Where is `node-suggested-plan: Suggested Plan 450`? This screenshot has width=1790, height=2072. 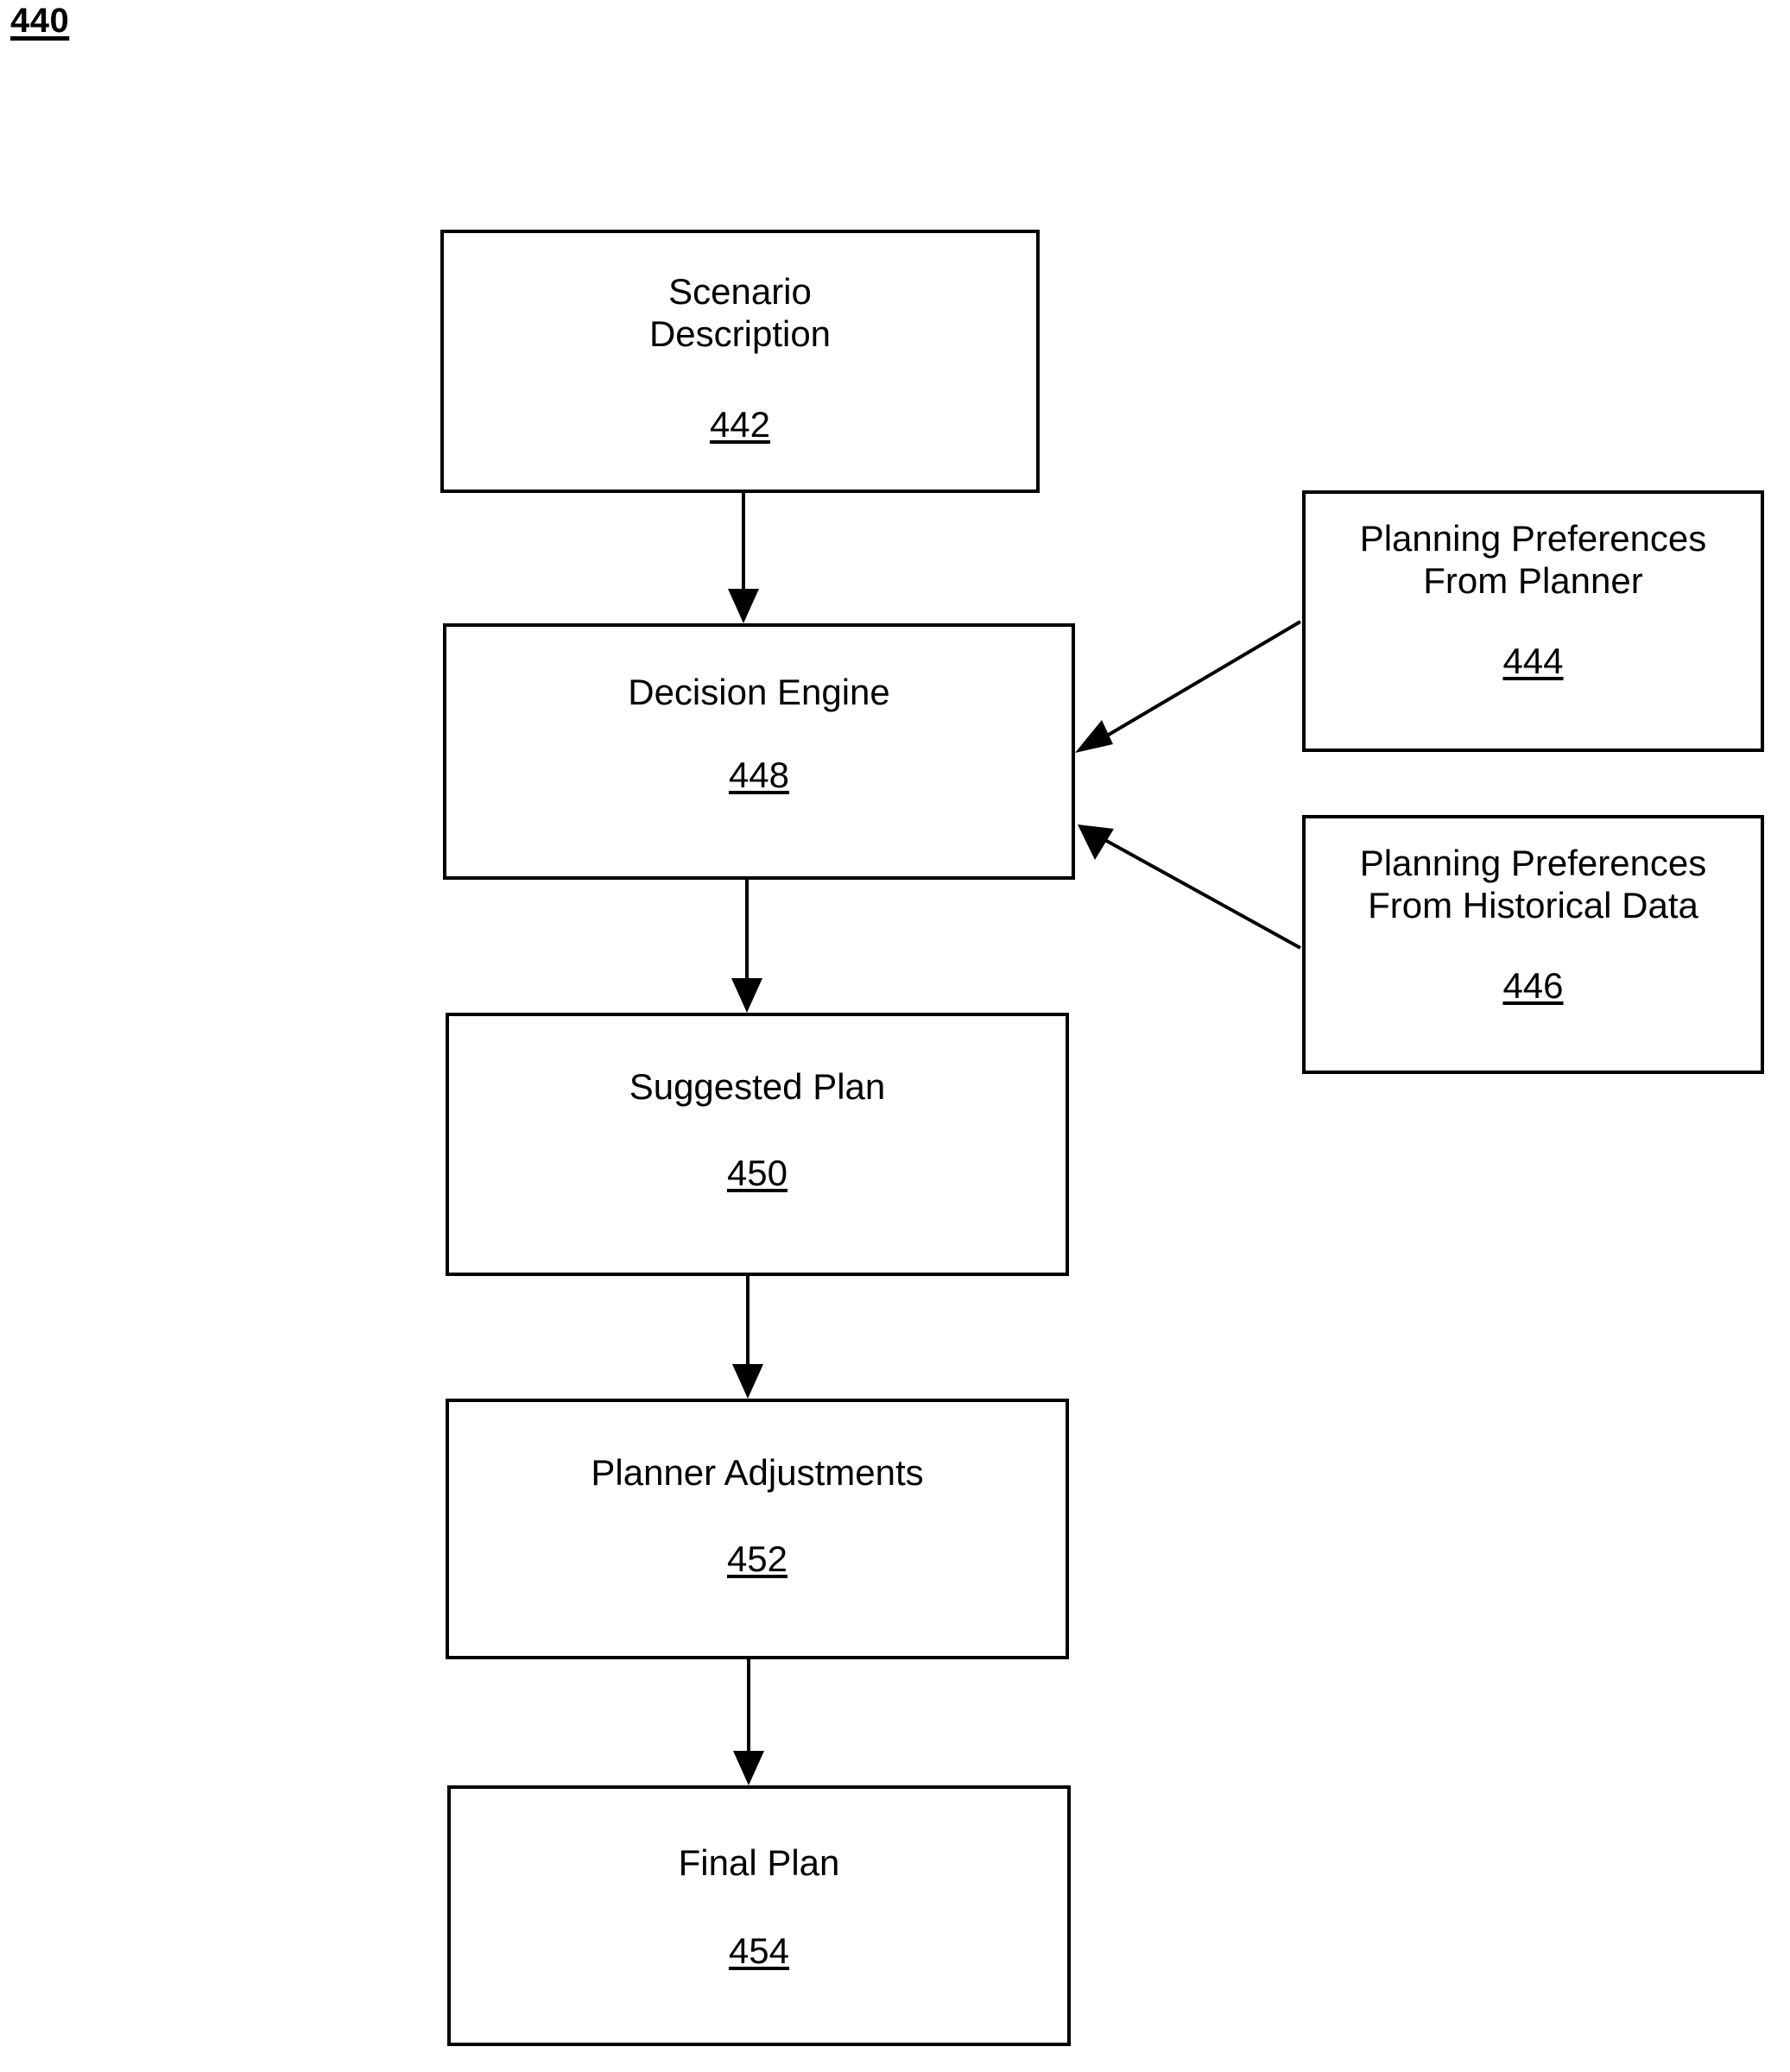
node-suggested-plan: Suggested Plan 450 is located at coordinates (757, 1144).